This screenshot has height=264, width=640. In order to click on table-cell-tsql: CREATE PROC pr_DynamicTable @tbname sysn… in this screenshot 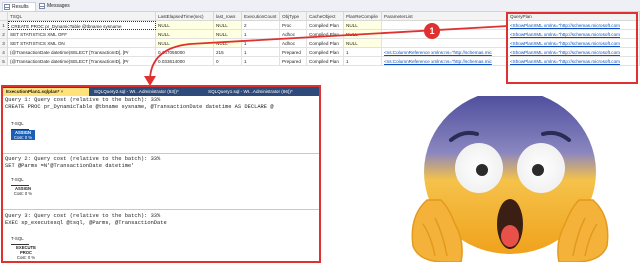, I will do `click(82, 25)`.